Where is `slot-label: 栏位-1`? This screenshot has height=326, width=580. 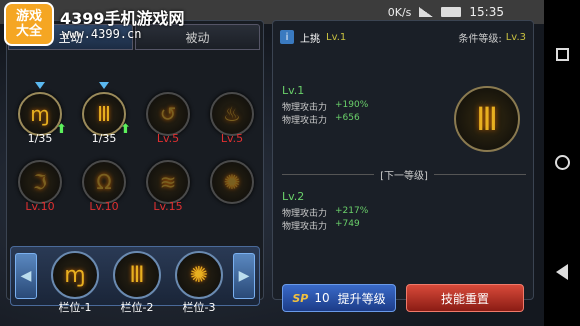 slot-label: 栏位-1 is located at coordinates (75, 307).